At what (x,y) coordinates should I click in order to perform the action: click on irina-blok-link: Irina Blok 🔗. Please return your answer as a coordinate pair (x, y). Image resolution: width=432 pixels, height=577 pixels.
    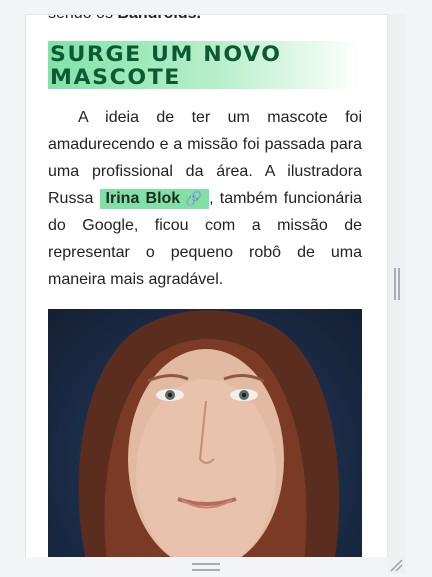
    Looking at the image, I should click on (154, 199).